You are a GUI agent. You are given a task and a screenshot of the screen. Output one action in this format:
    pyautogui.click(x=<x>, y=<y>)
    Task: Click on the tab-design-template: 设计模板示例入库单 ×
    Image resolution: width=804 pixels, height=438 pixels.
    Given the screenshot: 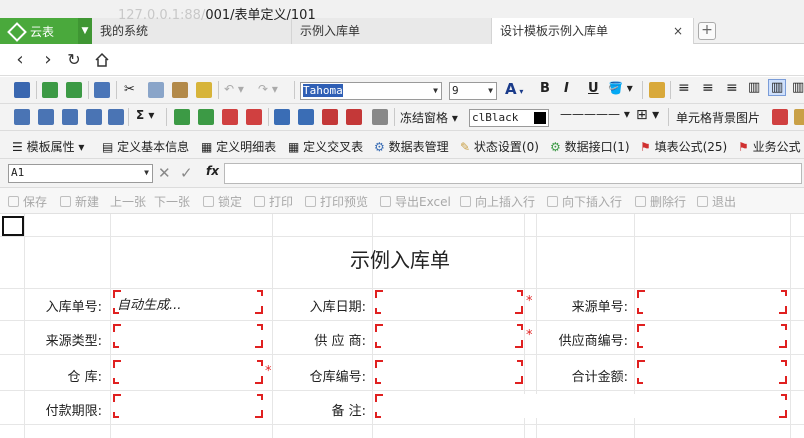 What is the action you would take?
    pyautogui.click(x=593, y=31)
    